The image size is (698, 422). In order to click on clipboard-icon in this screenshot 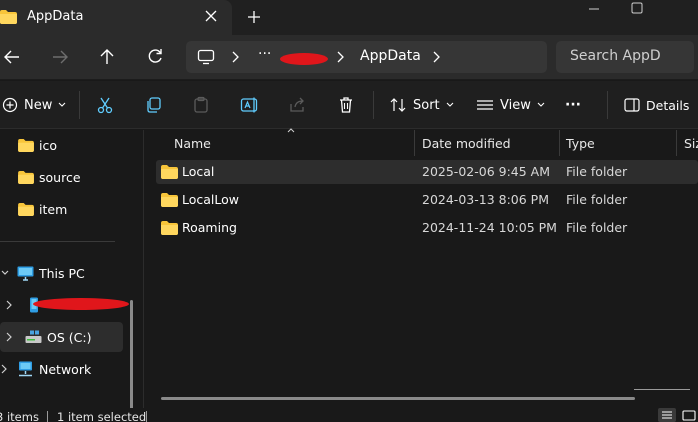, I will do `click(201, 104)`.